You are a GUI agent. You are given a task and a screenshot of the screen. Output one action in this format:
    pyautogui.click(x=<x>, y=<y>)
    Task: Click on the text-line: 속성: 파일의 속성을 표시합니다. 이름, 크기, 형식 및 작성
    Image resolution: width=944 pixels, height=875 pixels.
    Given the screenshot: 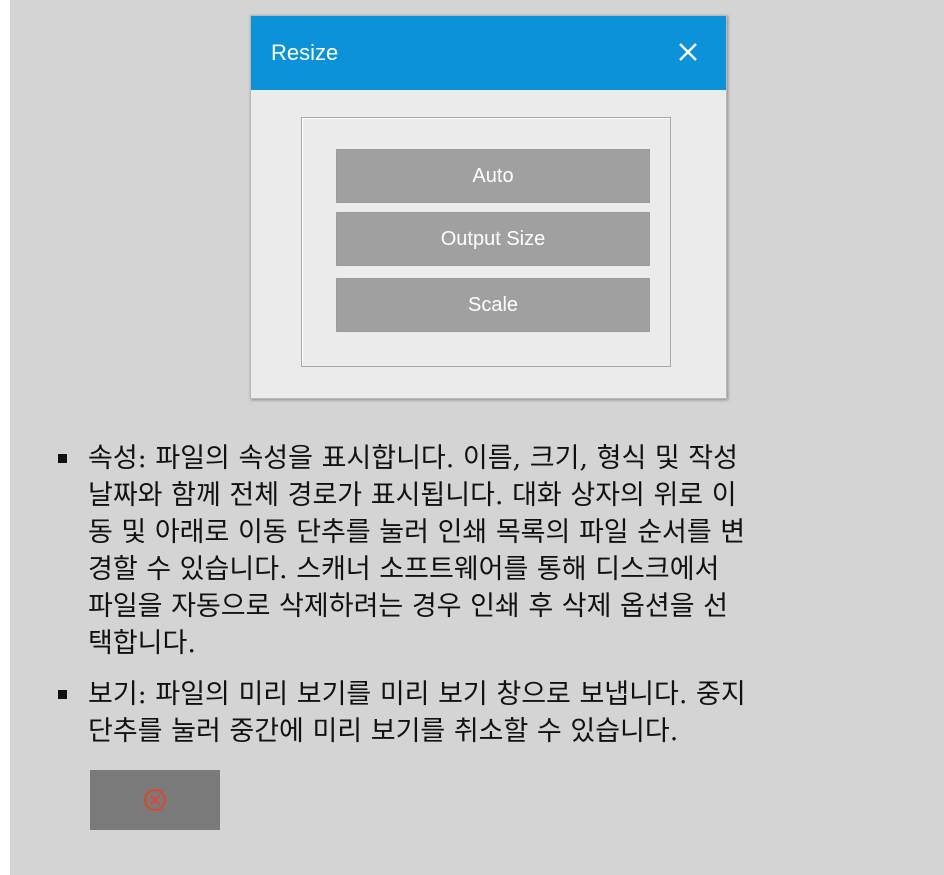 What is the action you would take?
    pyautogui.click(x=413, y=458)
    